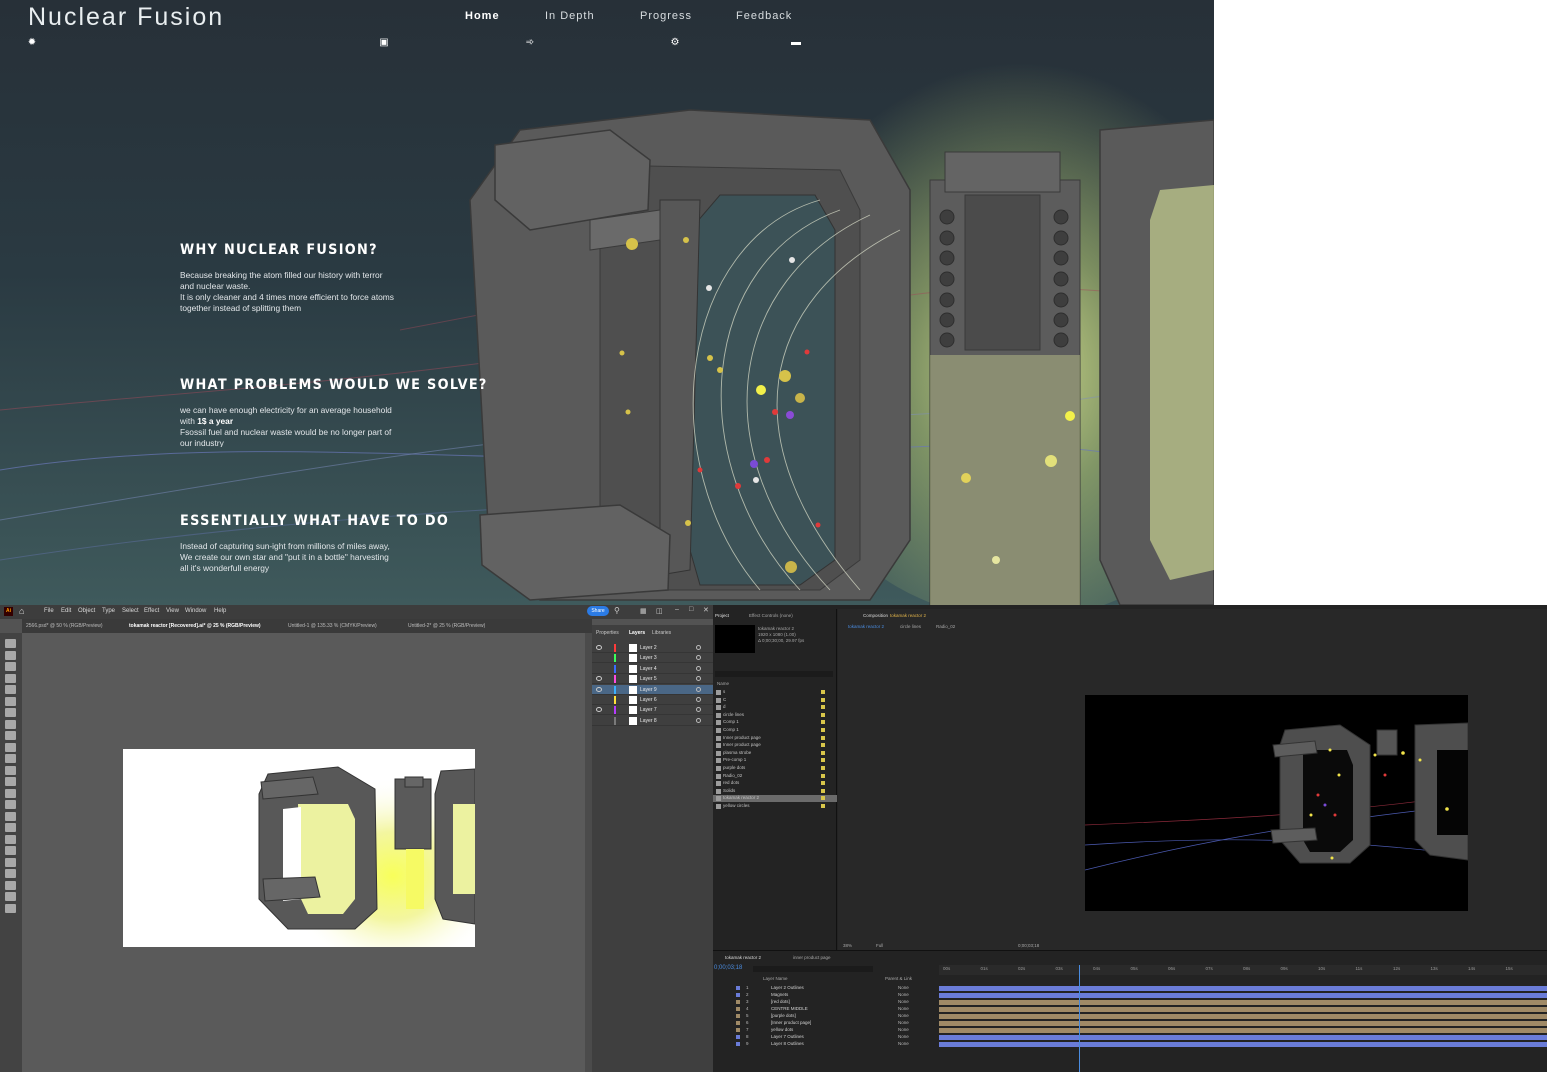 Image resolution: width=1547 pixels, height=1072 pixels. I want to click on viewer-zoom: 38%, so click(847, 945).